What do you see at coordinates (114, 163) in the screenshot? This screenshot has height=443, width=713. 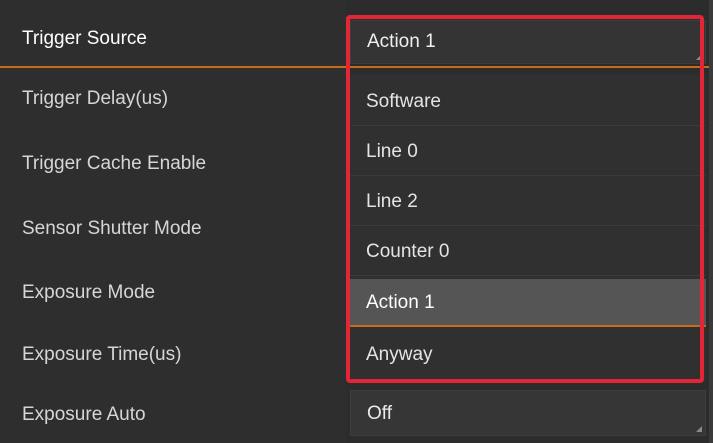 I see `label-trigger-cache-enable: Trigger Cache Enable` at bounding box center [114, 163].